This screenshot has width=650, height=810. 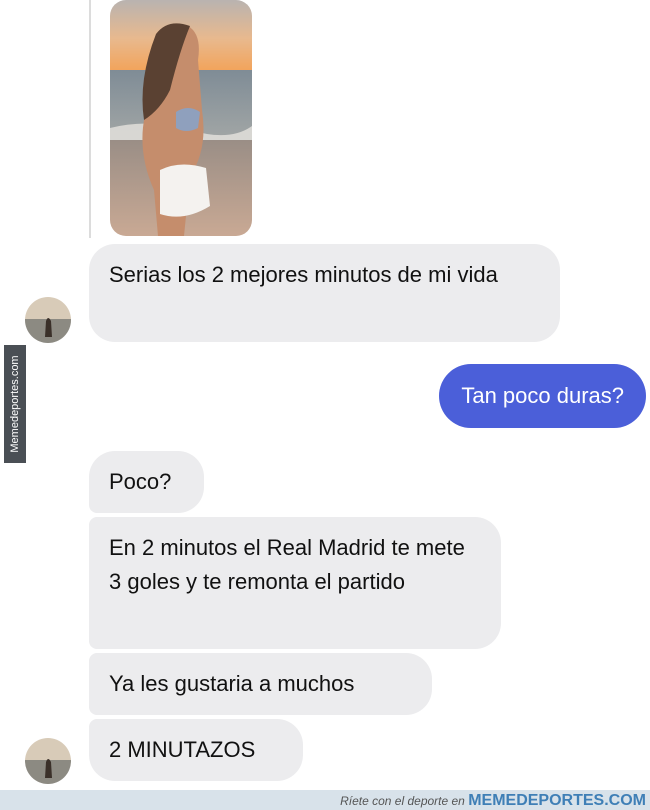 I want to click on received-message-bubble: Ya les gustaria a muchos, so click(x=260, y=684).